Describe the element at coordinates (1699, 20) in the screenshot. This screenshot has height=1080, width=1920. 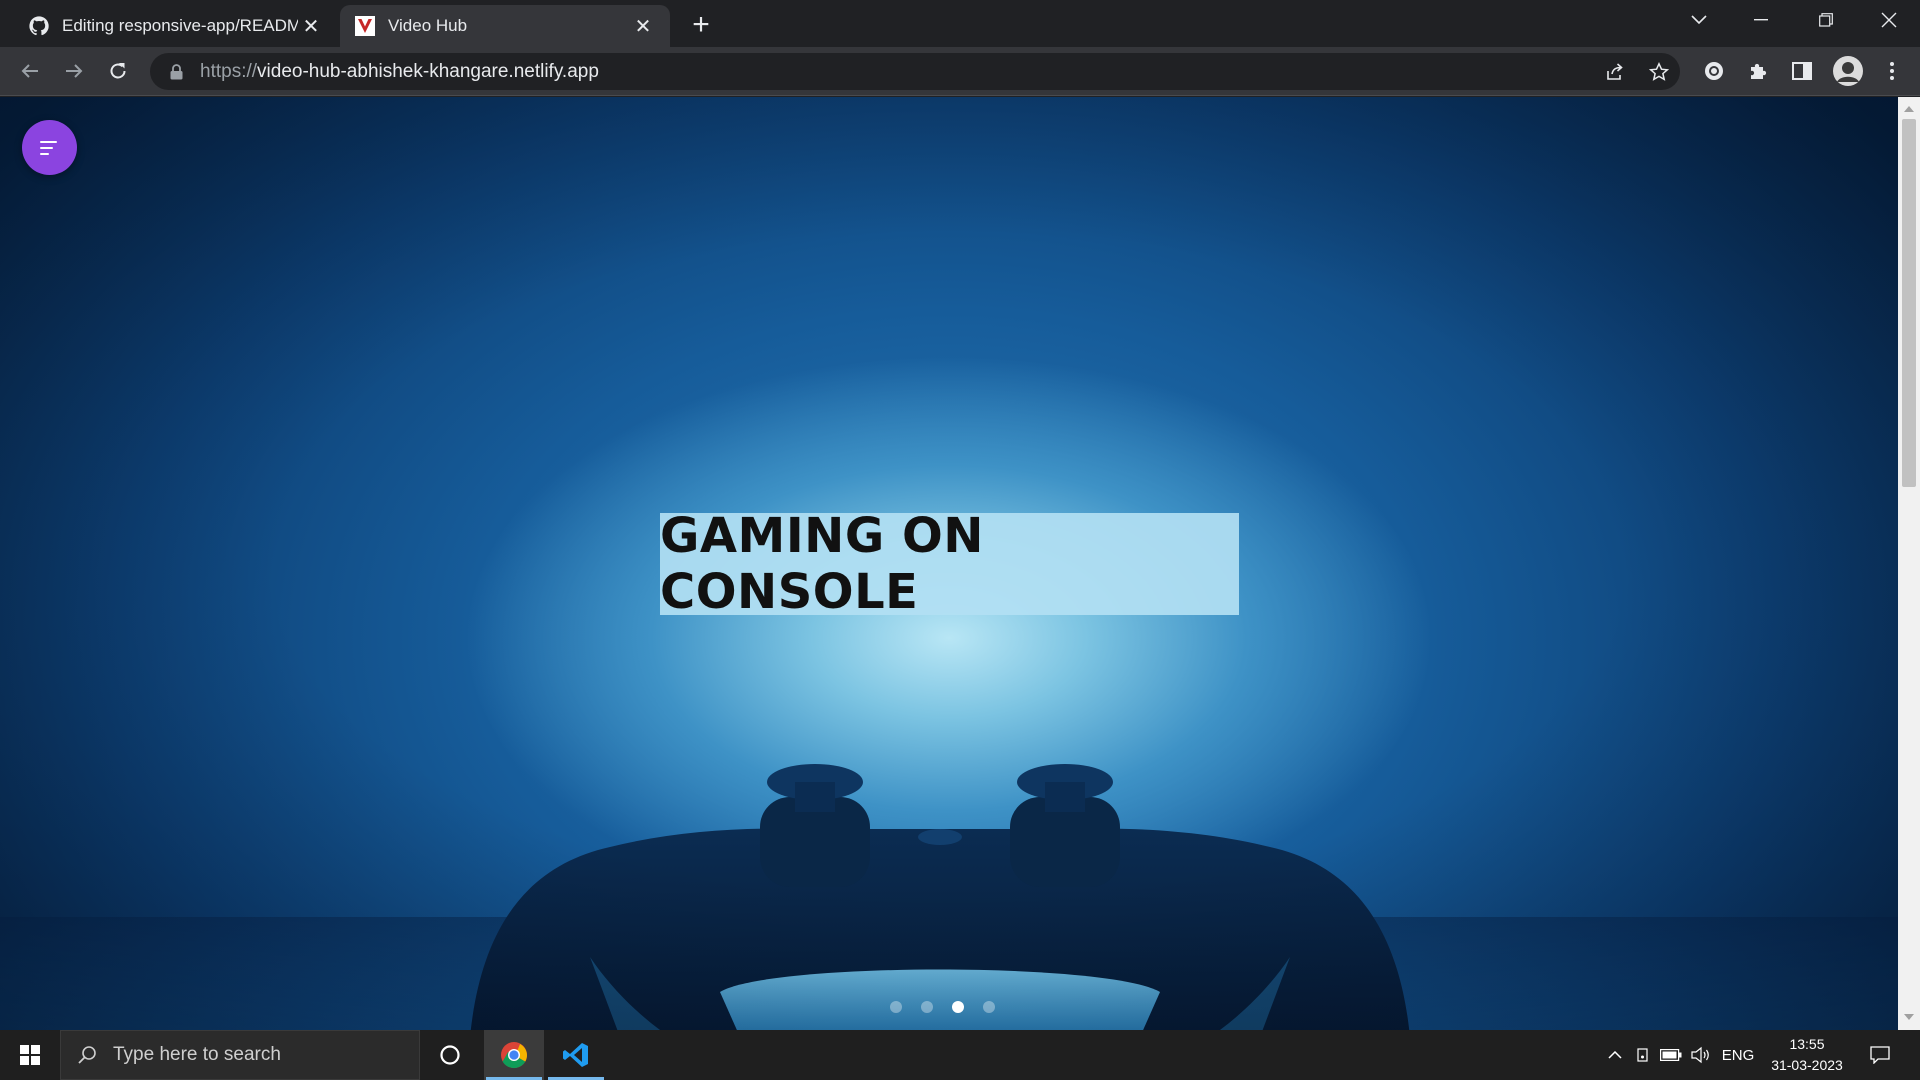
I see `tab-search-chevron-icon` at that location.